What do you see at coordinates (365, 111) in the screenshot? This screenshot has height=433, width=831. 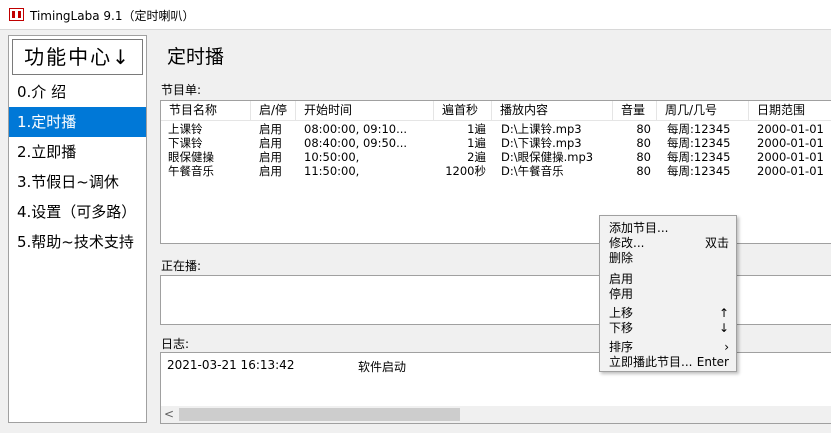 I see `column-header-start-time: 开始时间` at bounding box center [365, 111].